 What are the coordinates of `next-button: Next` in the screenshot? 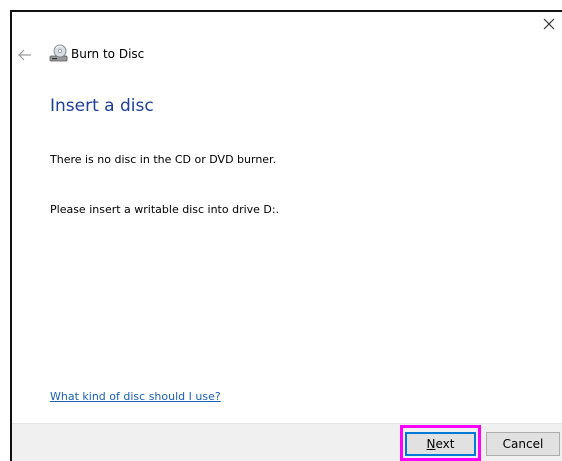 It's located at (440, 444).